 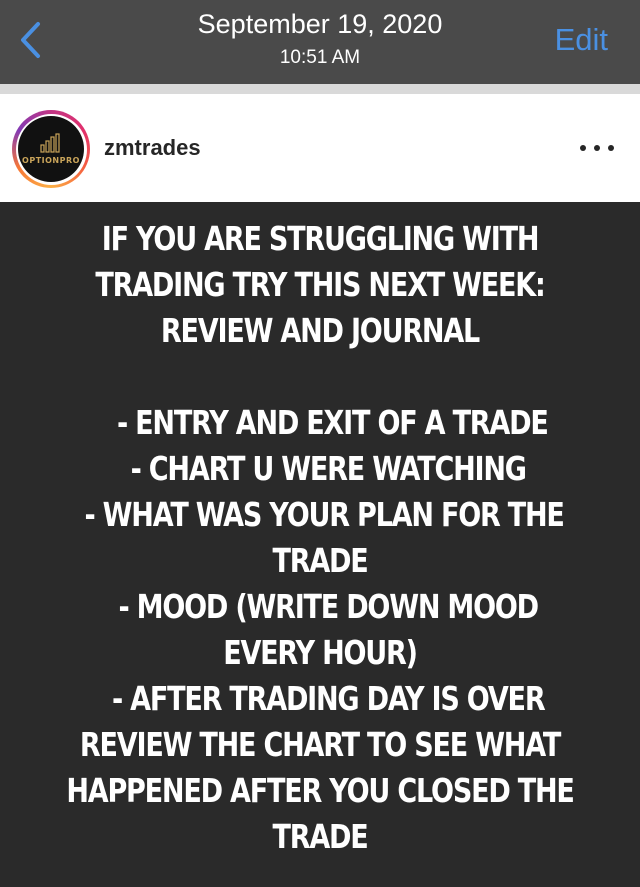 I want to click on bar-chart-icon, so click(x=50, y=143).